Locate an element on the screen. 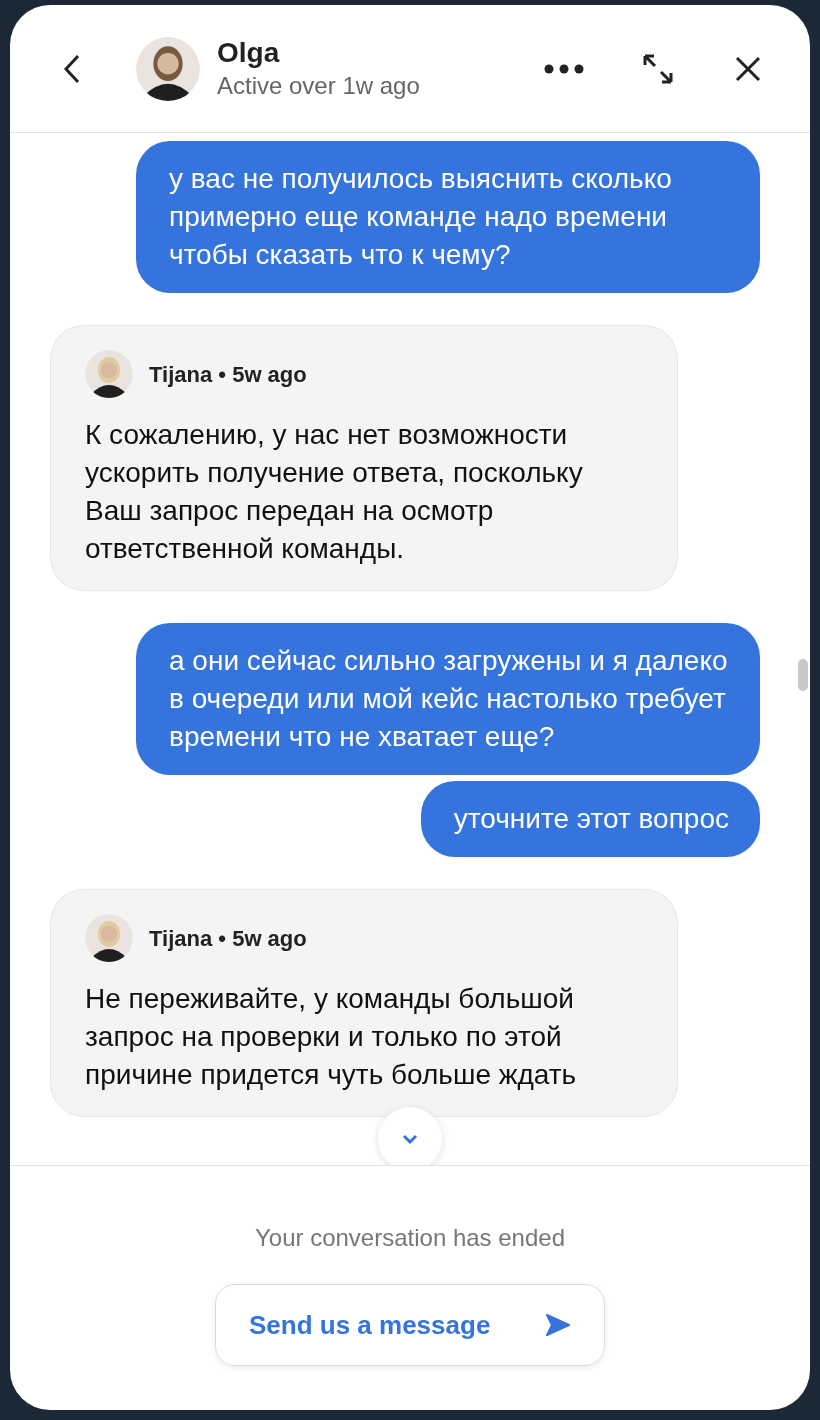  back-icon is located at coordinates (72, 68).